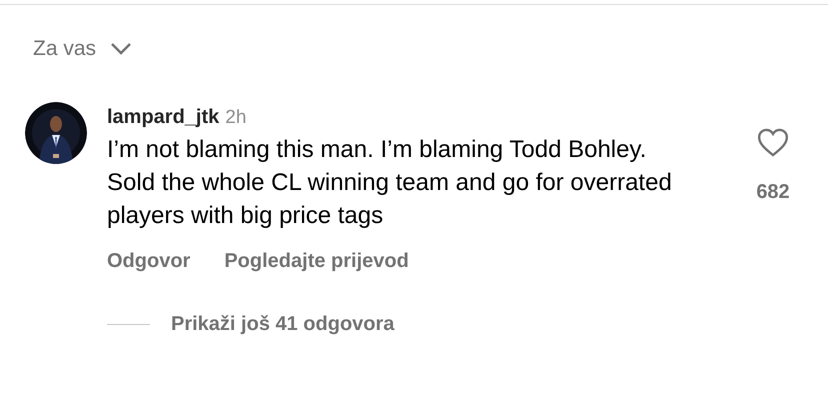 This screenshot has height=406, width=828. Describe the element at coordinates (235, 118) in the screenshot. I see `timestamp: 2h` at that location.